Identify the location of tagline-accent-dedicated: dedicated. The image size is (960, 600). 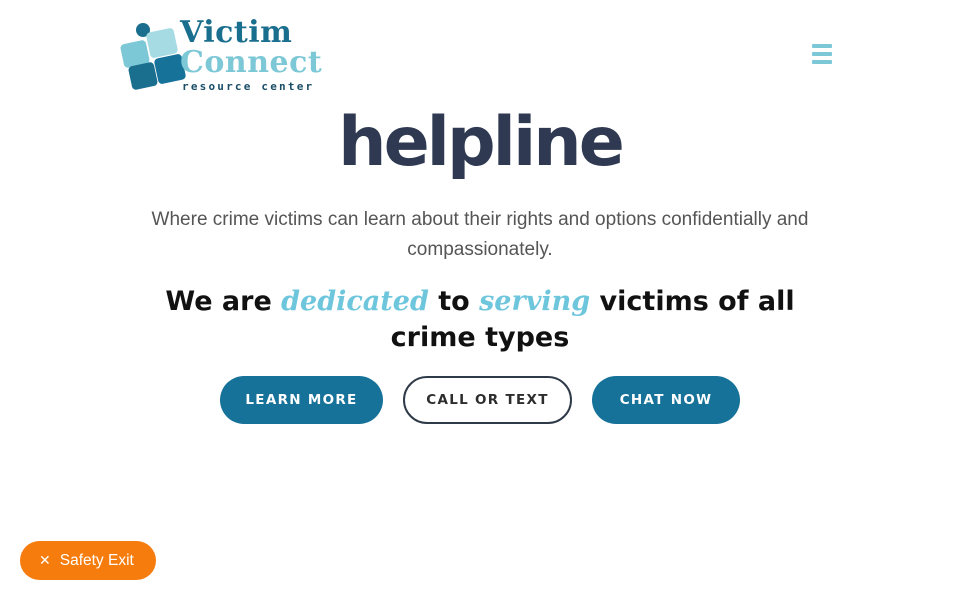
(355, 301).